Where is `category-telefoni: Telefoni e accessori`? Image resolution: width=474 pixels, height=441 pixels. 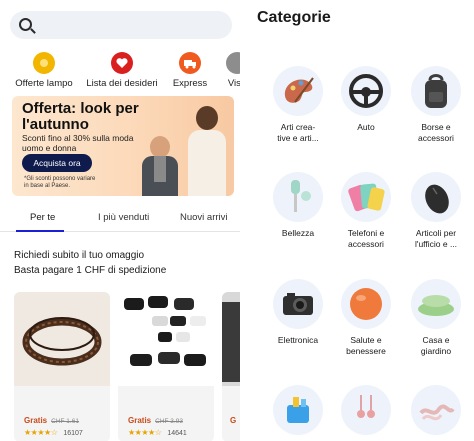 category-telefoni: Telefoni e accessori is located at coordinates (366, 211).